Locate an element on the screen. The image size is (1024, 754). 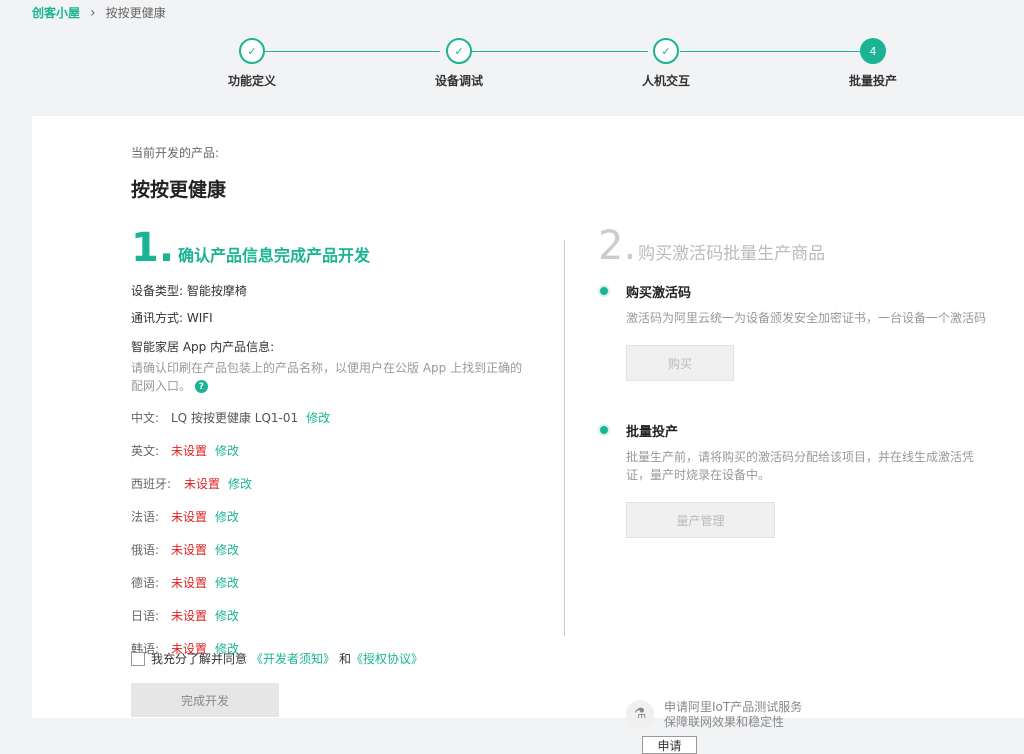
step-function-definition: ✓ 功能定义 is located at coordinates (252, 63).